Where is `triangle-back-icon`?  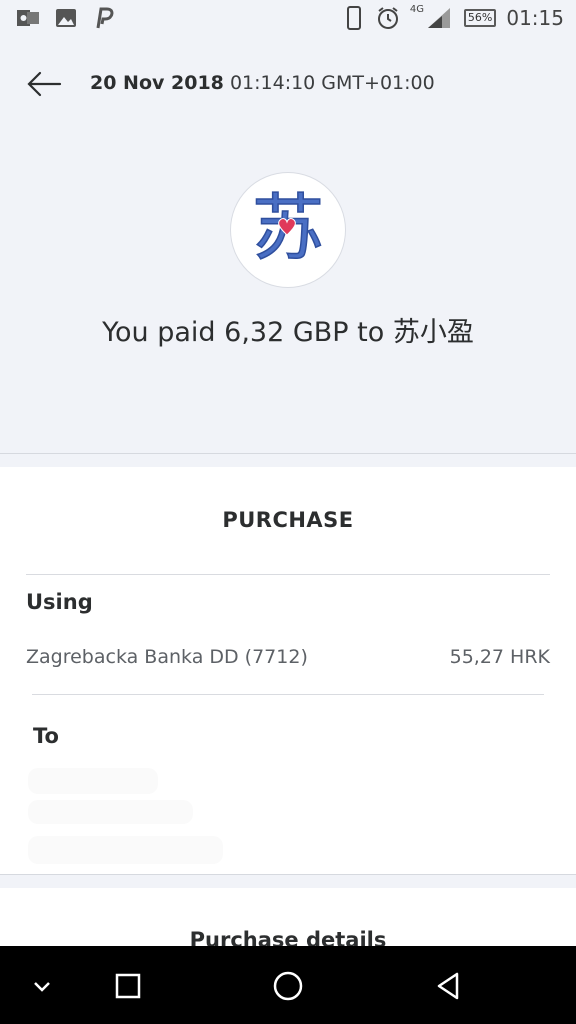 triangle-back-icon is located at coordinates (448, 986).